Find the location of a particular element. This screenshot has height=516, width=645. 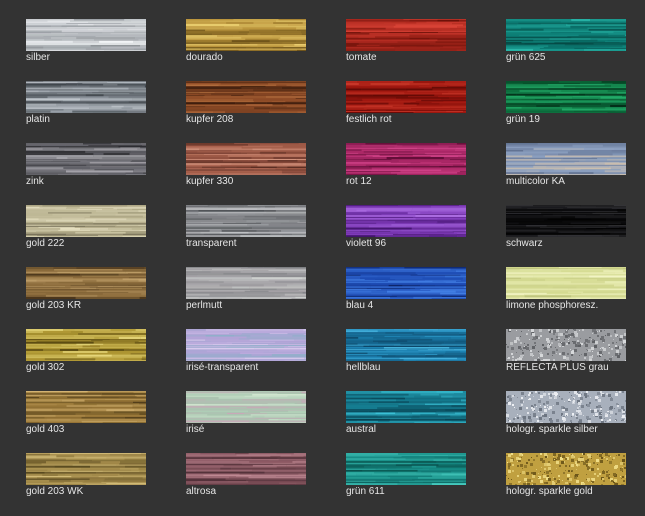

swatch-label: multicolor KA is located at coordinates (535, 181).